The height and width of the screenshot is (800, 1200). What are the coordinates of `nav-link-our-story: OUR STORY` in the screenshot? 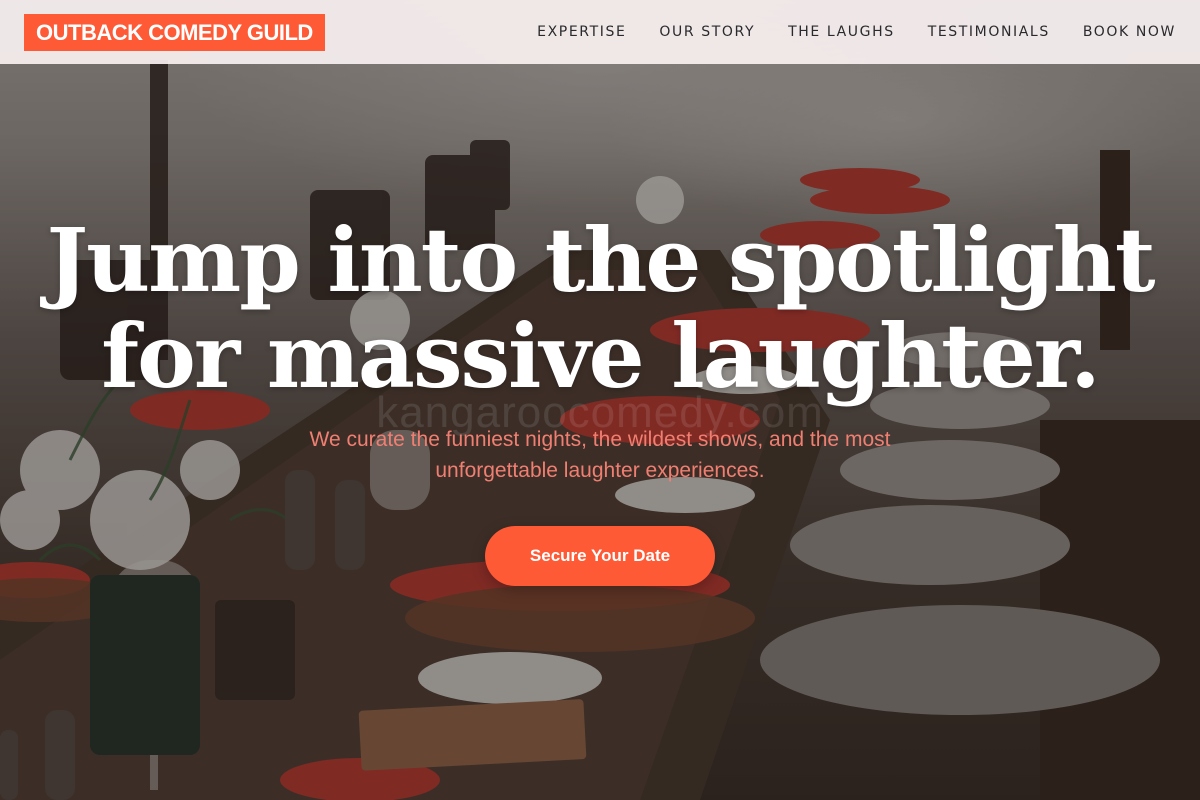 It's located at (707, 32).